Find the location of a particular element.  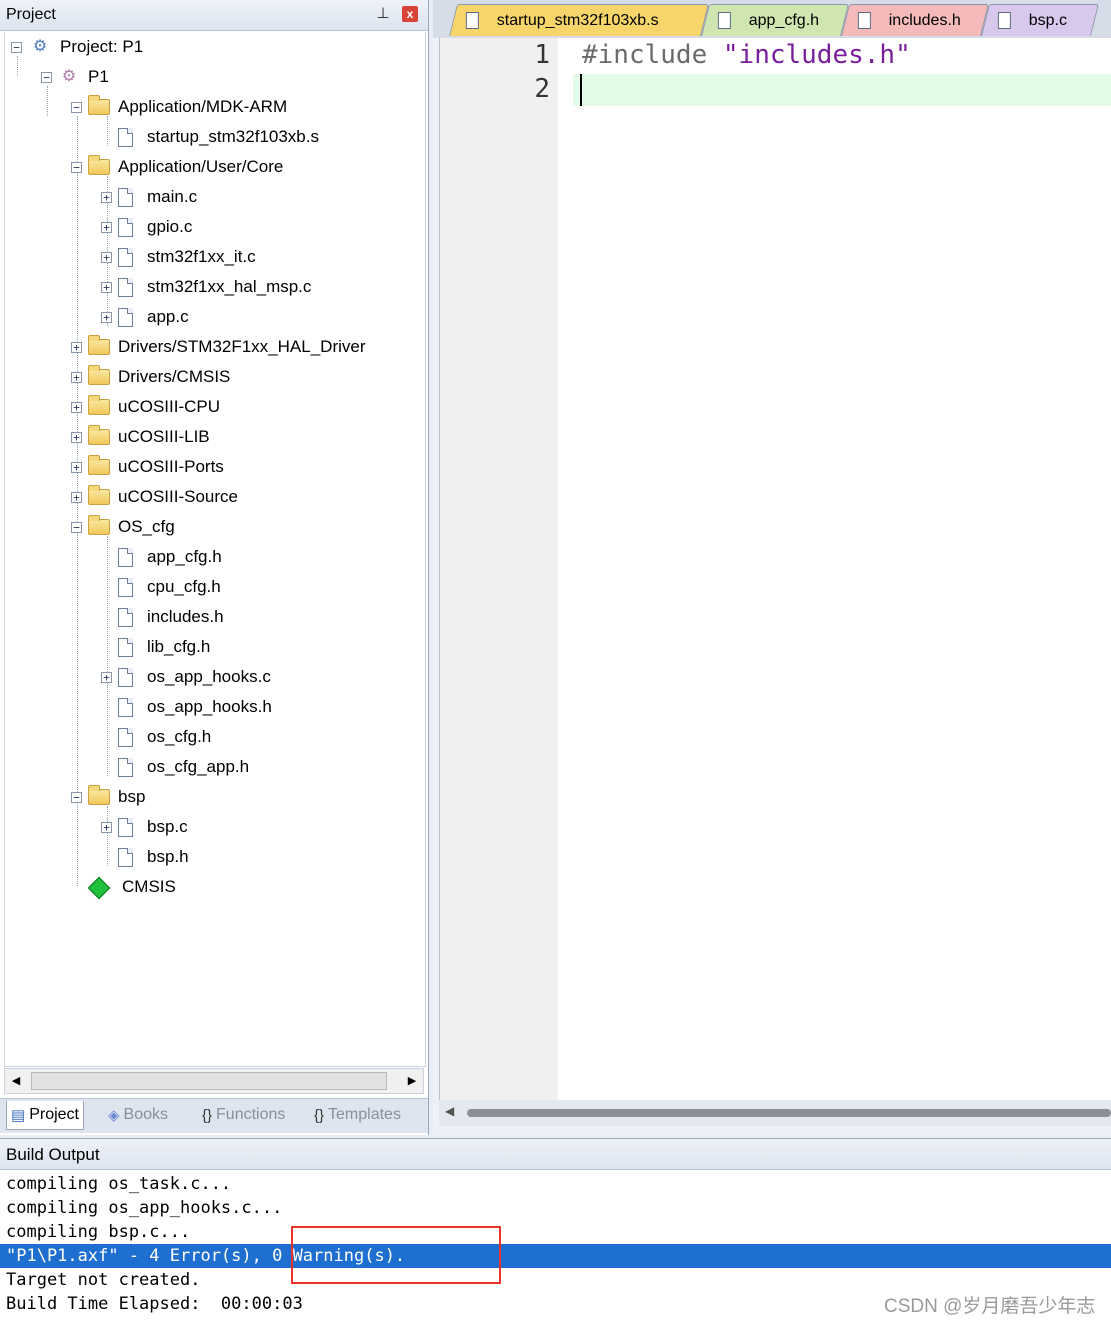

tab-includes: includes.h is located at coordinates (915, 20).